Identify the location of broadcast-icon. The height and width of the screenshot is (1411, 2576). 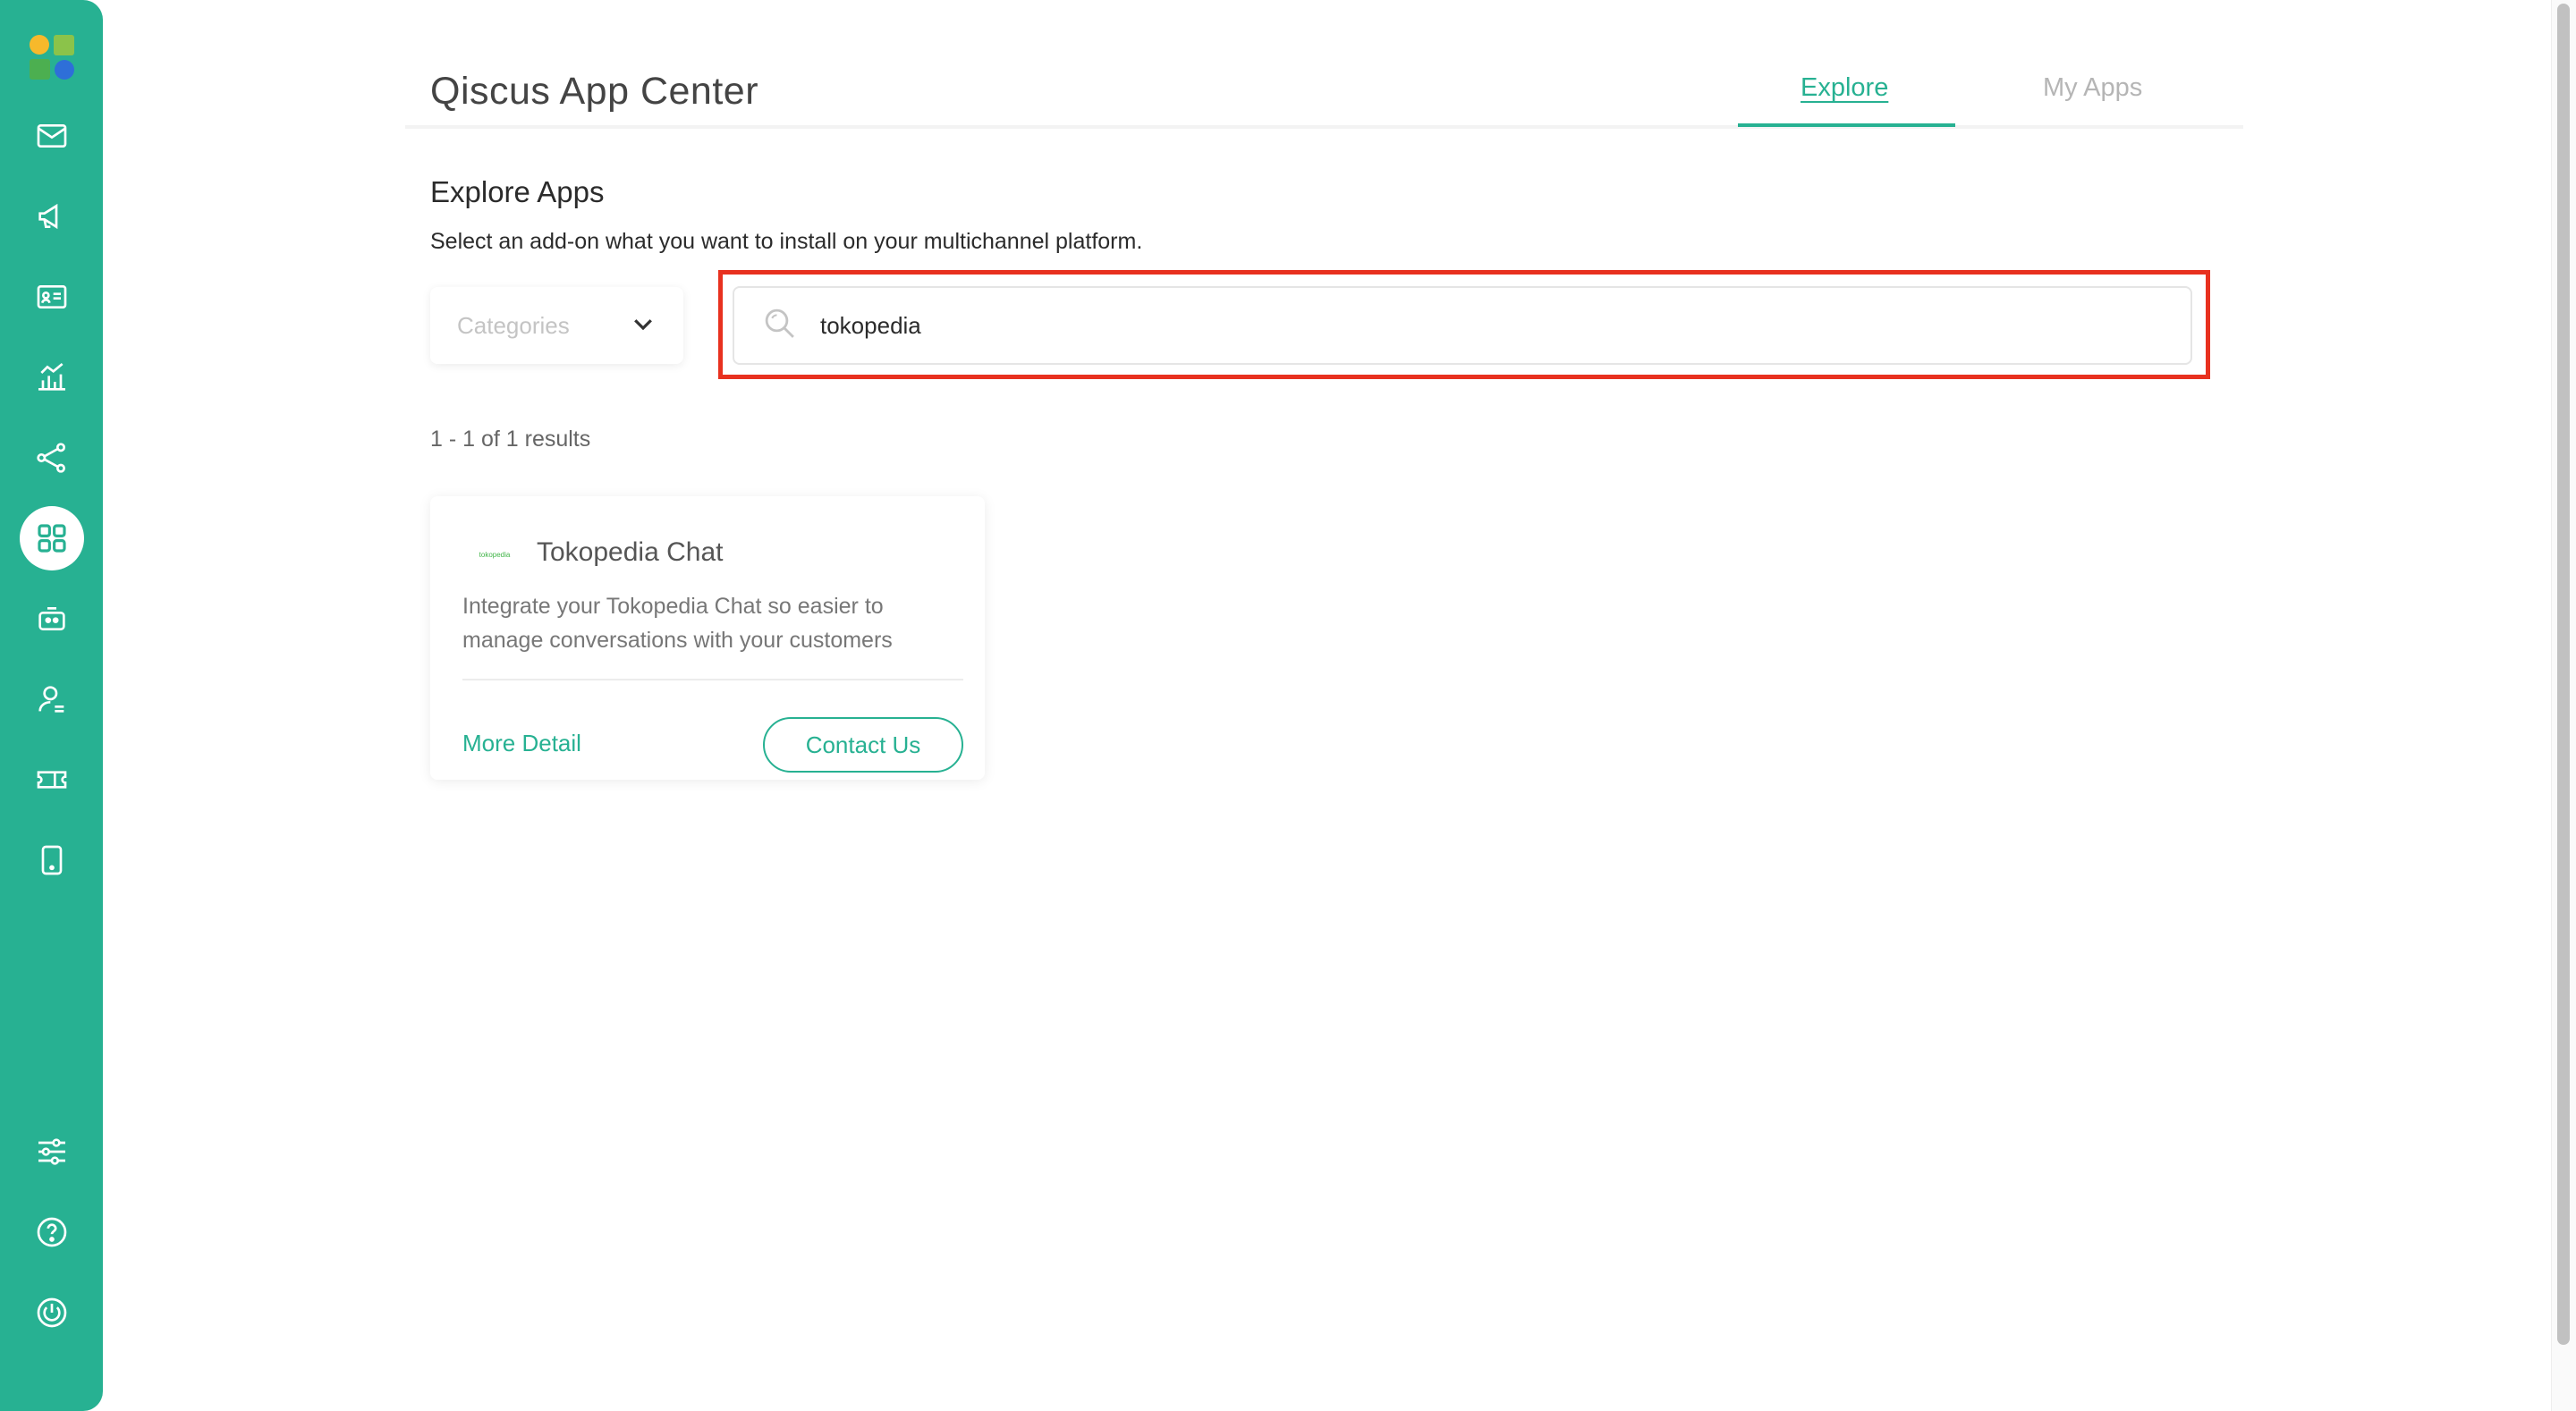
(52, 216).